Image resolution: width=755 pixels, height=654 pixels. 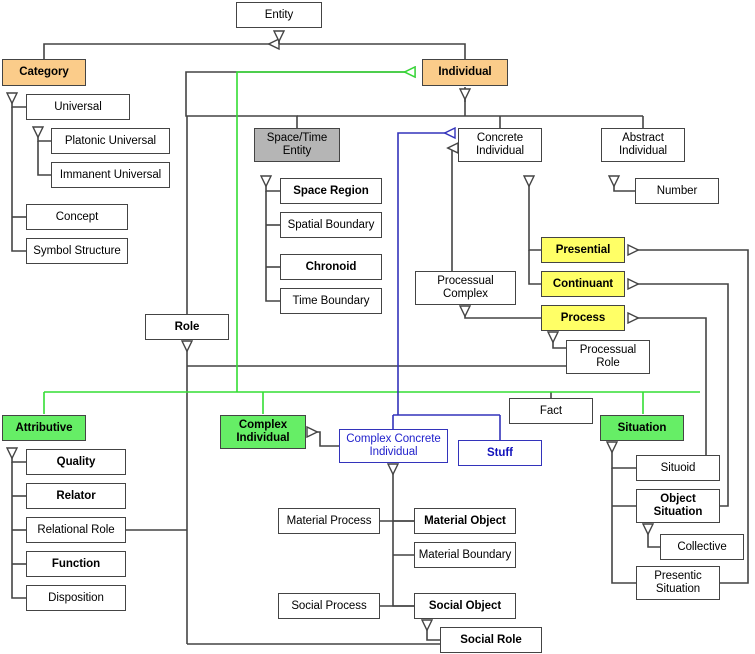 I want to click on node-chronoid: Chronoid, so click(x=331, y=267).